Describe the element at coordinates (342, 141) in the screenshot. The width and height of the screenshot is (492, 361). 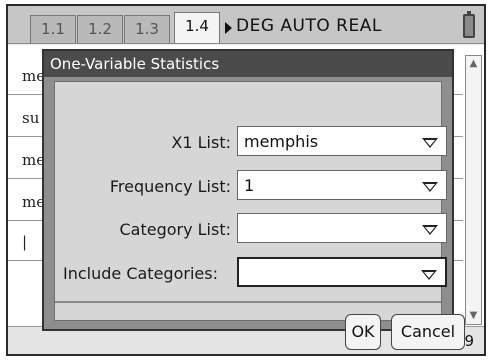
I see `x1-list-dropdown: memphis` at that location.